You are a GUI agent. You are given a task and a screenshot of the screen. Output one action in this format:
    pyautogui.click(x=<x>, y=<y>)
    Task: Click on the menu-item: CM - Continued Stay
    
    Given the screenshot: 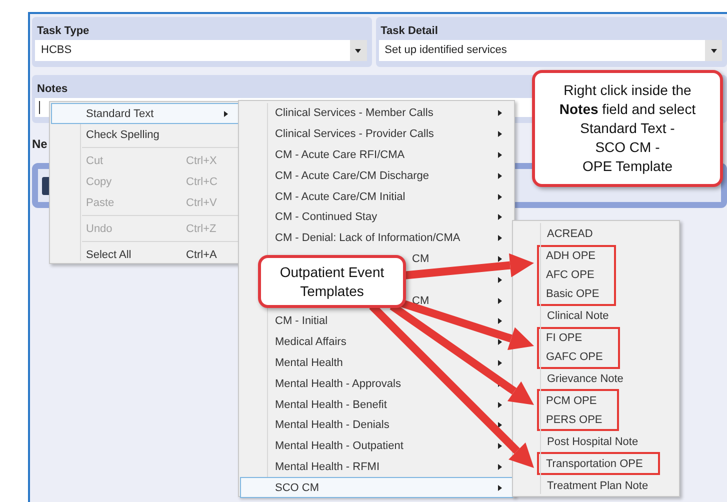 What is the action you would take?
    pyautogui.click(x=326, y=217)
    